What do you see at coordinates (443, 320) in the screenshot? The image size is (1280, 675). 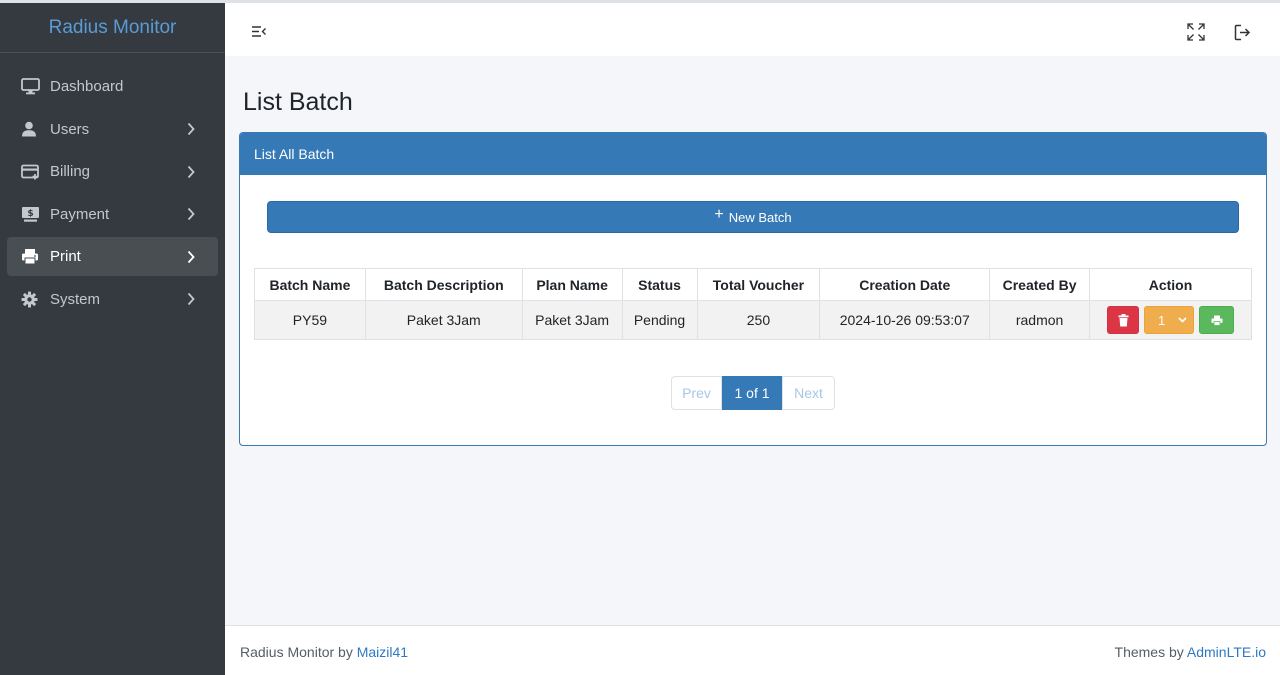 I see `cell-batch-description: Paket 3Jam` at bounding box center [443, 320].